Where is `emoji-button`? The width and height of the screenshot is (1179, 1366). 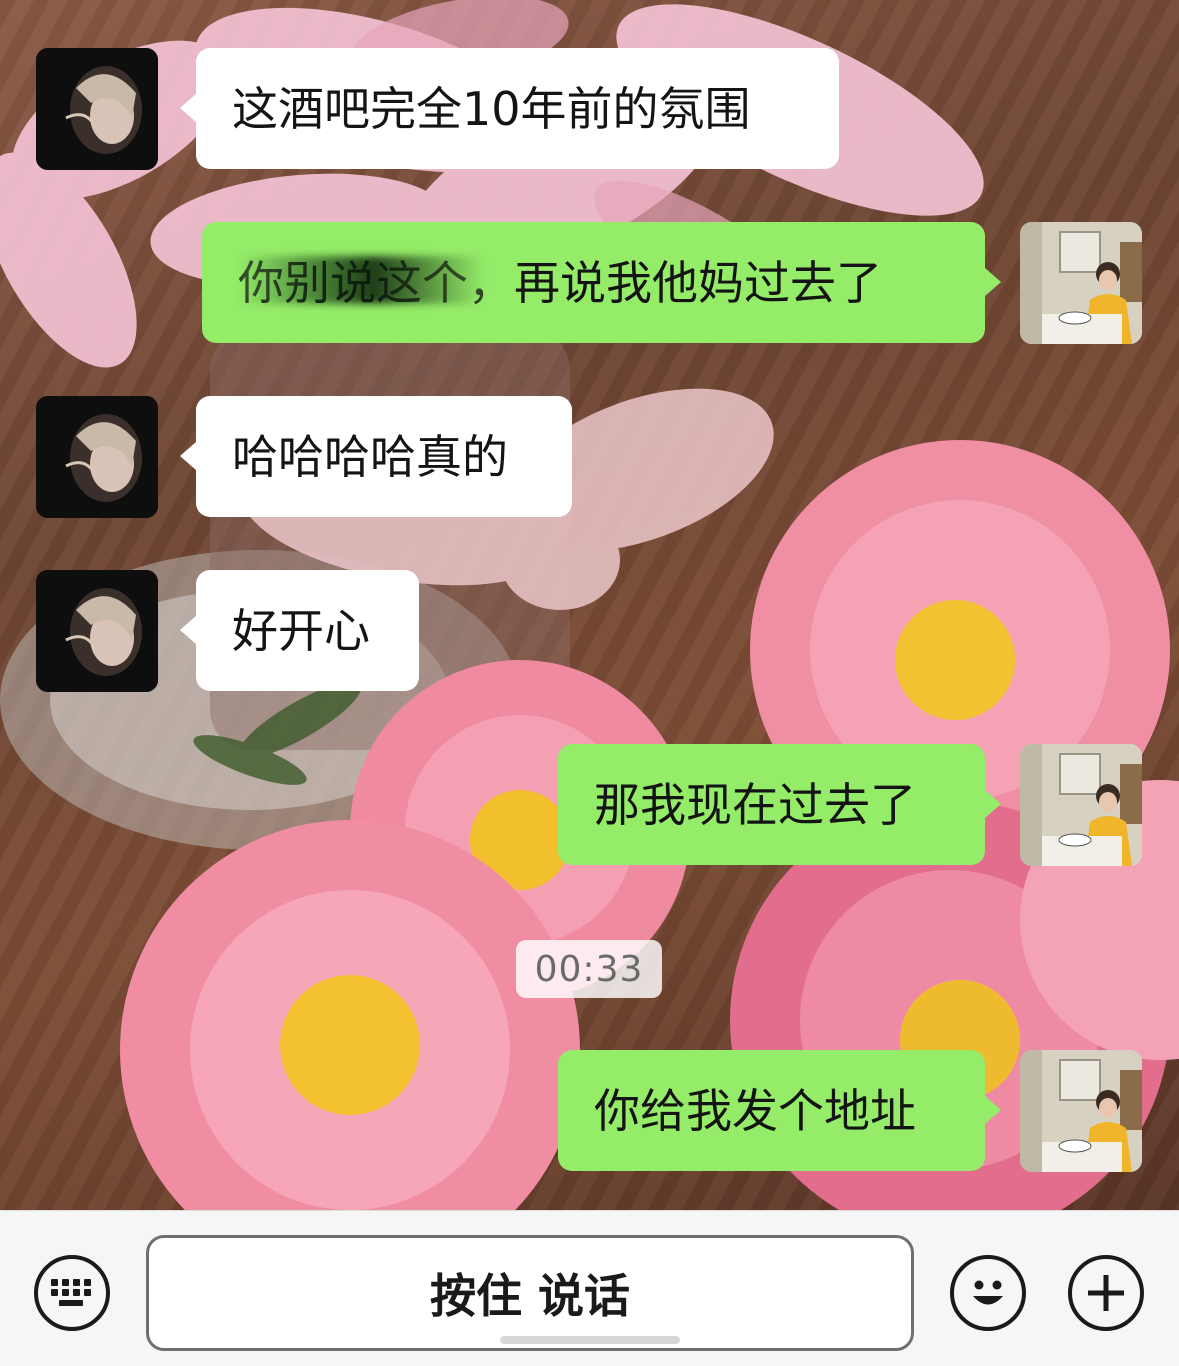
emoji-button is located at coordinates (988, 1293).